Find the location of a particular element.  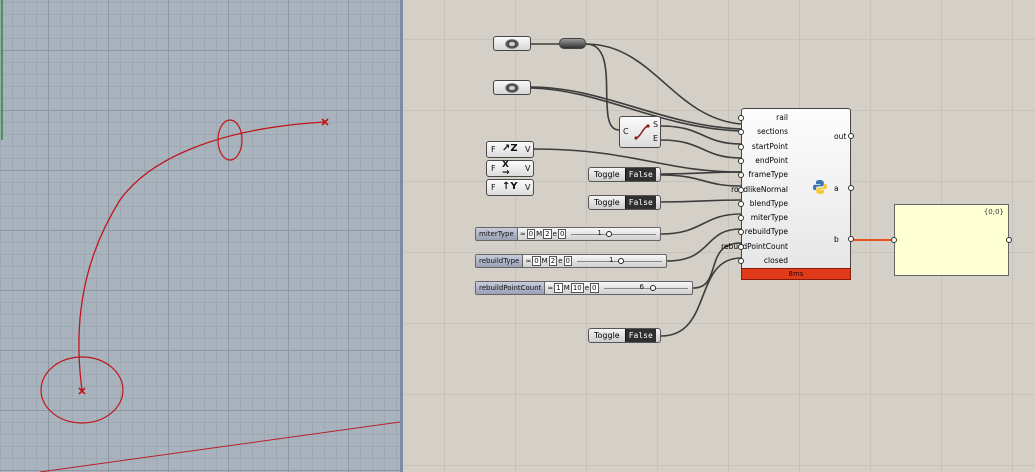

rebuild-point-count-slider: rebuildPointCount ≈1 M 10 e 0 6 is located at coordinates (584, 288).